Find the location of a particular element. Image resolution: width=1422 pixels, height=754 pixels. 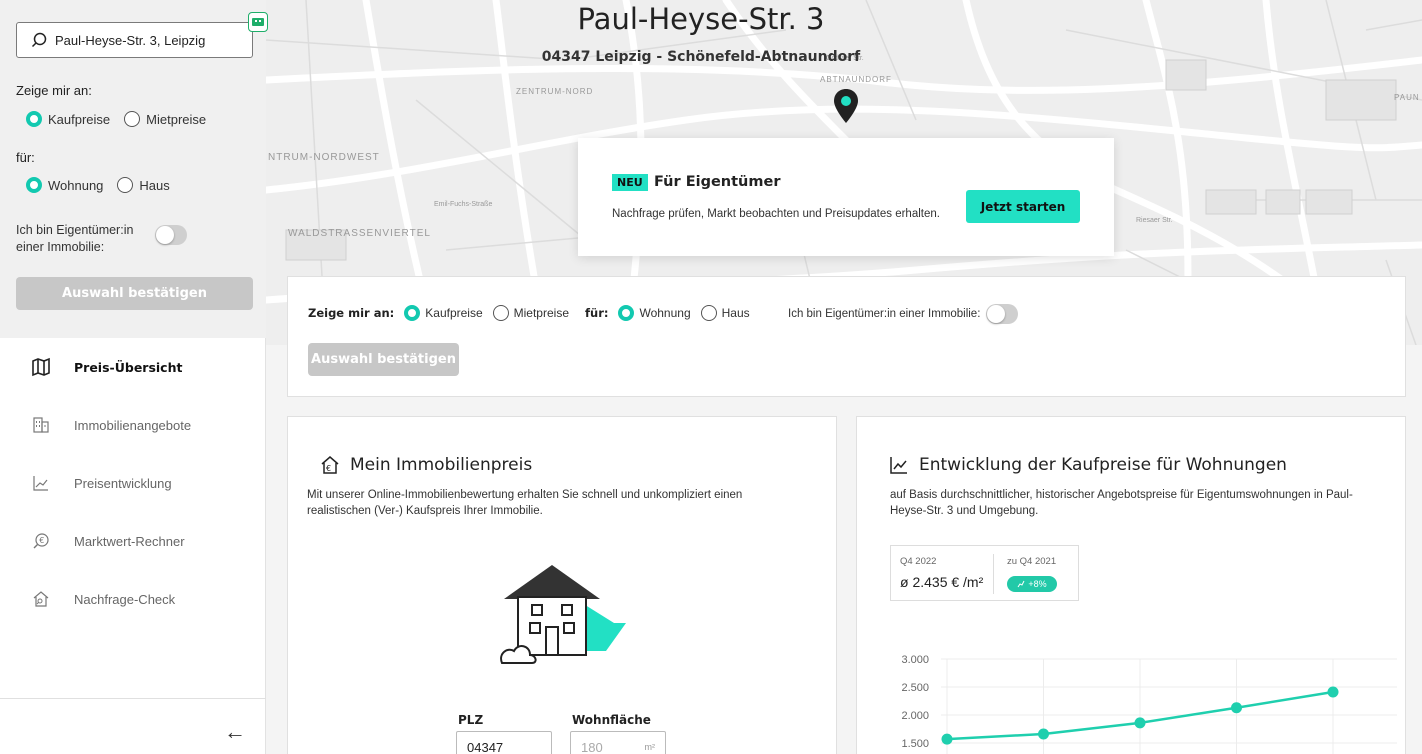

map-label: NTRUM-NORDWEST is located at coordinates (324, 157).